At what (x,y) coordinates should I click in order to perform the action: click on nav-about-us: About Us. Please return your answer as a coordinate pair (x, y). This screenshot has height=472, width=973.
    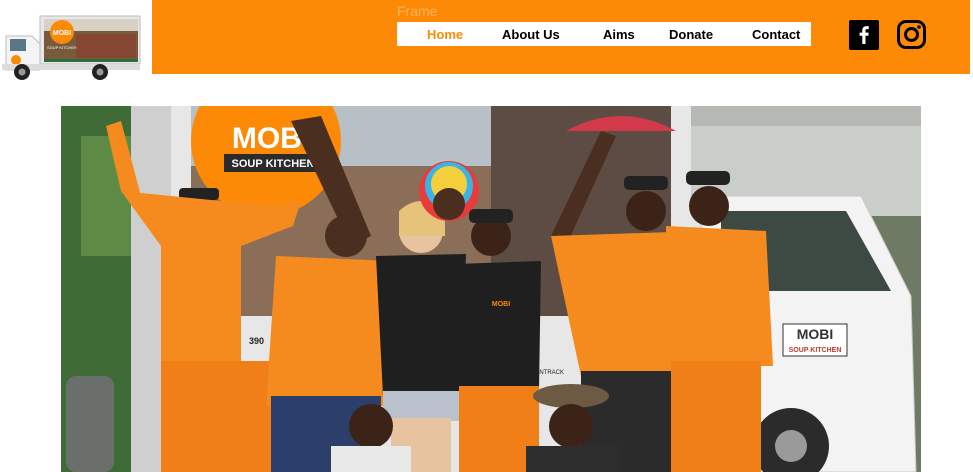
    Looking at the image, I should click on (552, 34).